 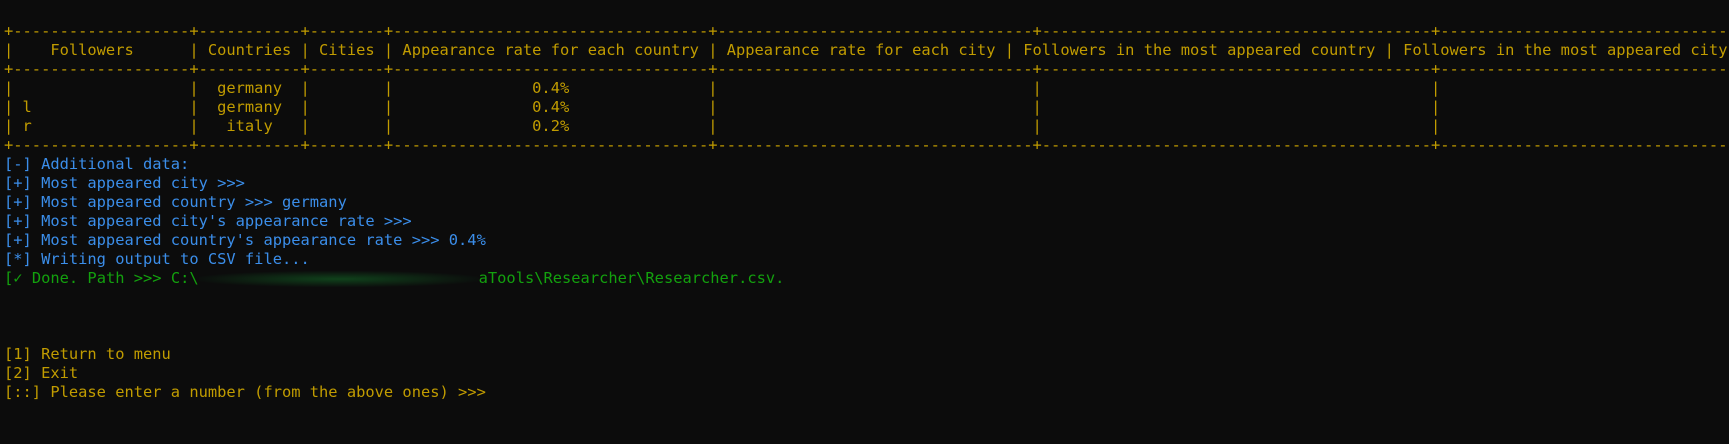 What do you see at coordinates (41, 373) in the screenshot?
I see `menu-option-exit: [2] Exit` at bounding box center [41, 373].